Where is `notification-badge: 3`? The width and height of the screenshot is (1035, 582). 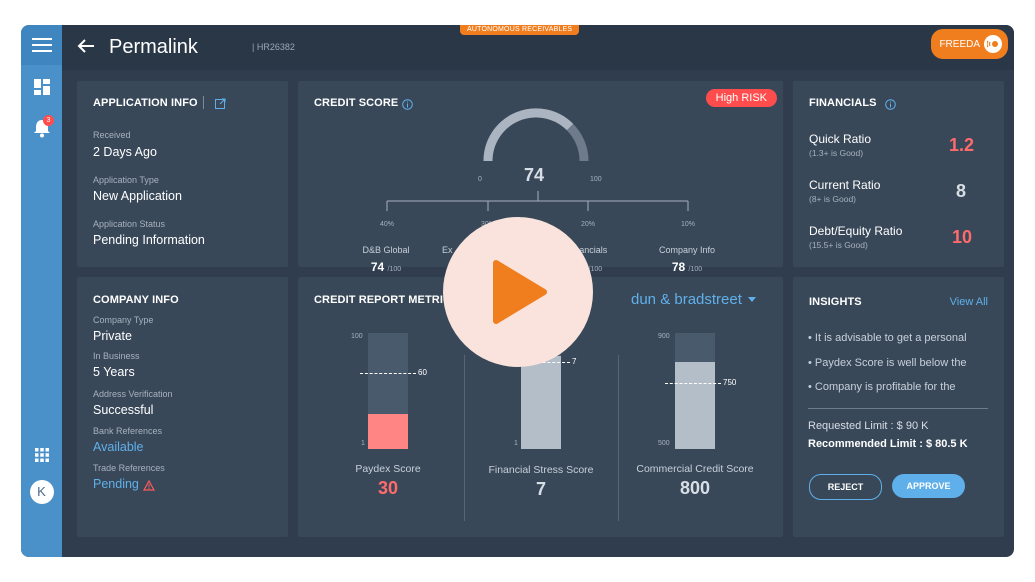 notification-badge: 3 is located at coordinates (48, 120).